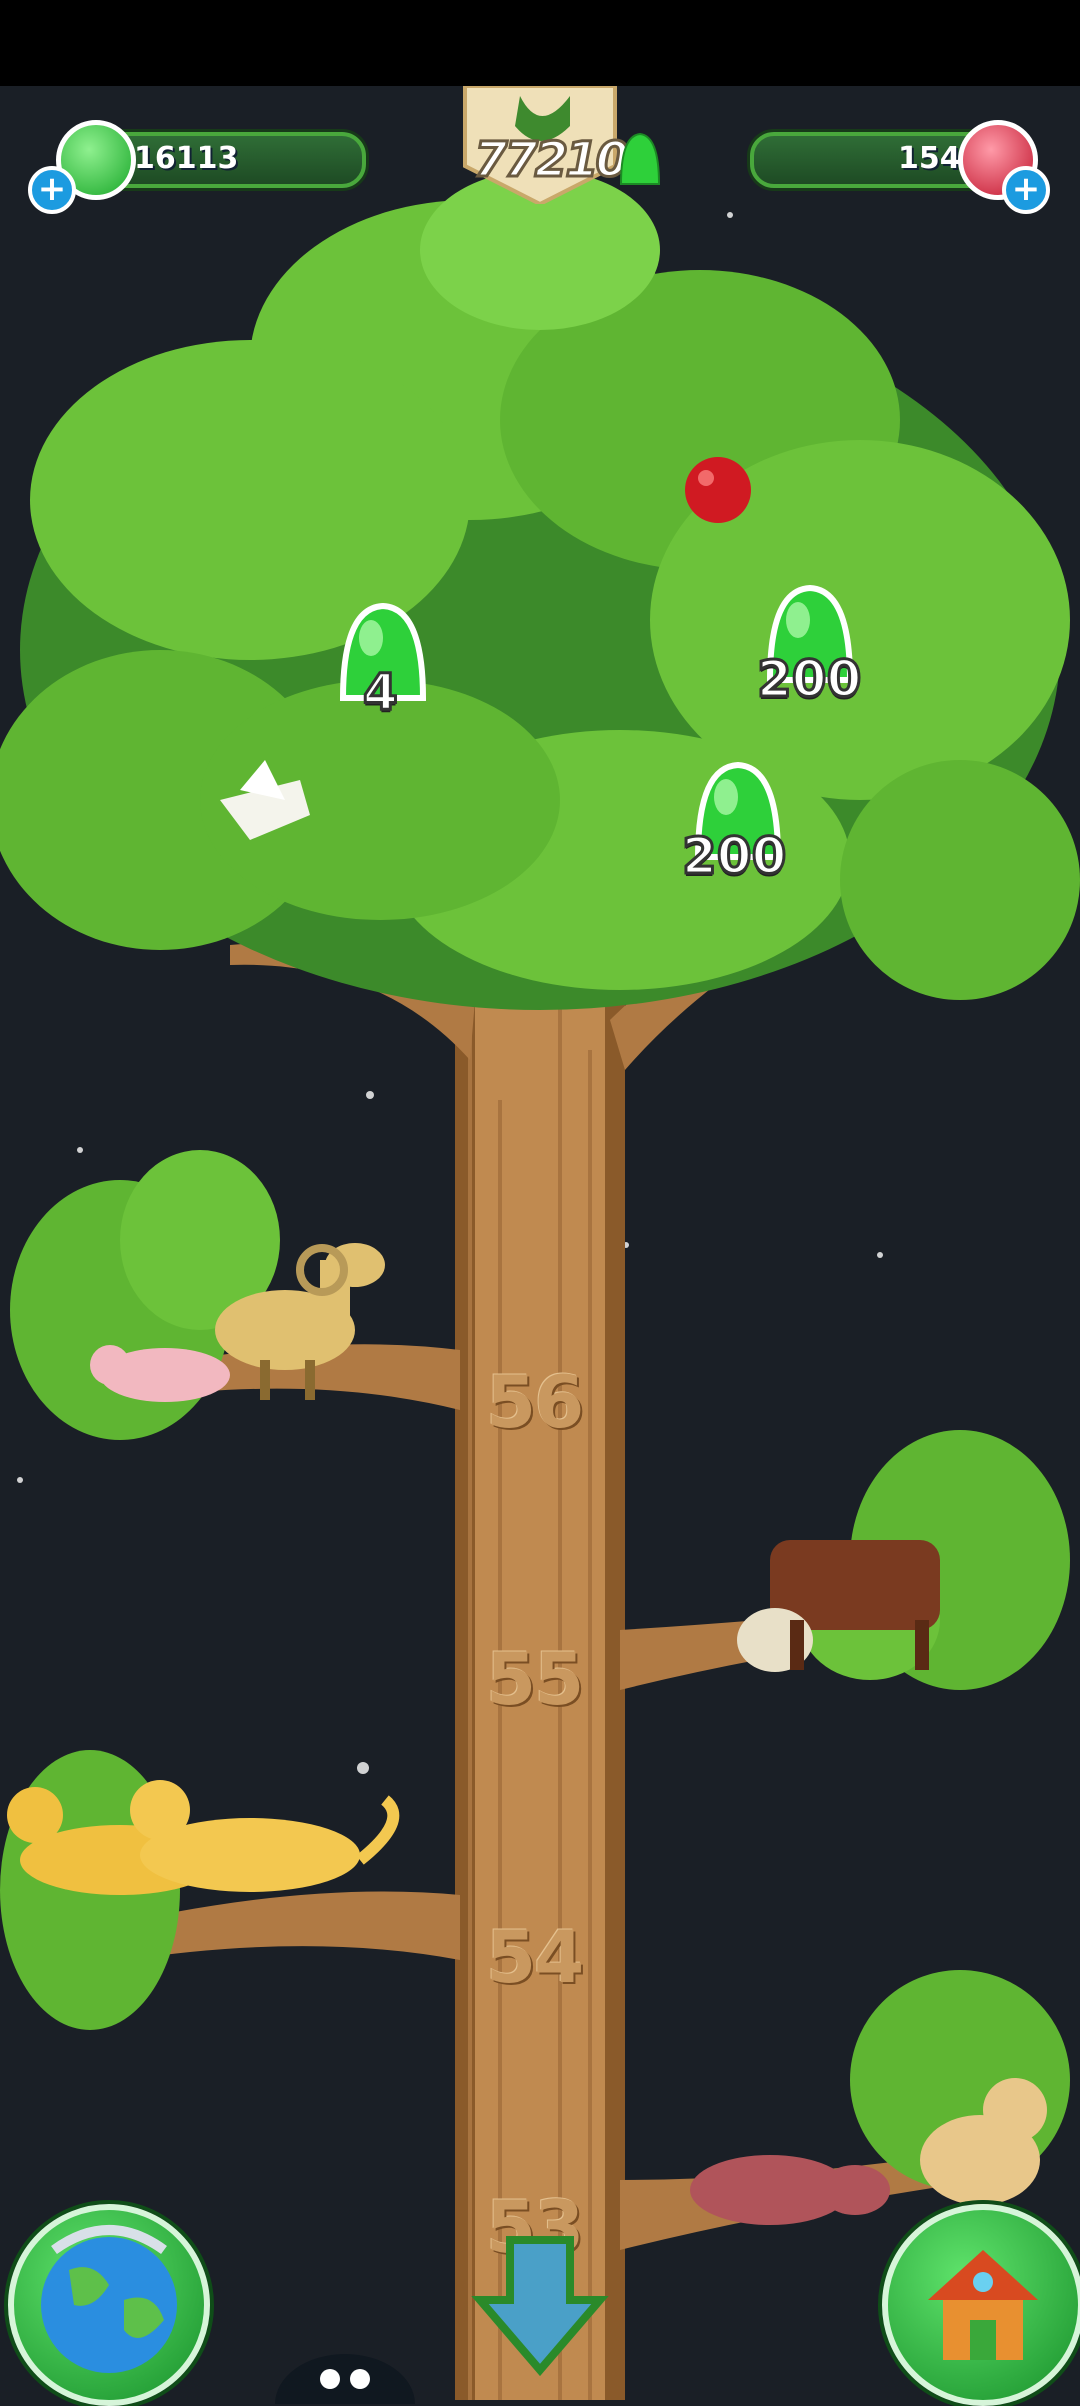 The height and width of the screenshot is (2406, 1080). I want to click on cheetah, so click(265, 1836).